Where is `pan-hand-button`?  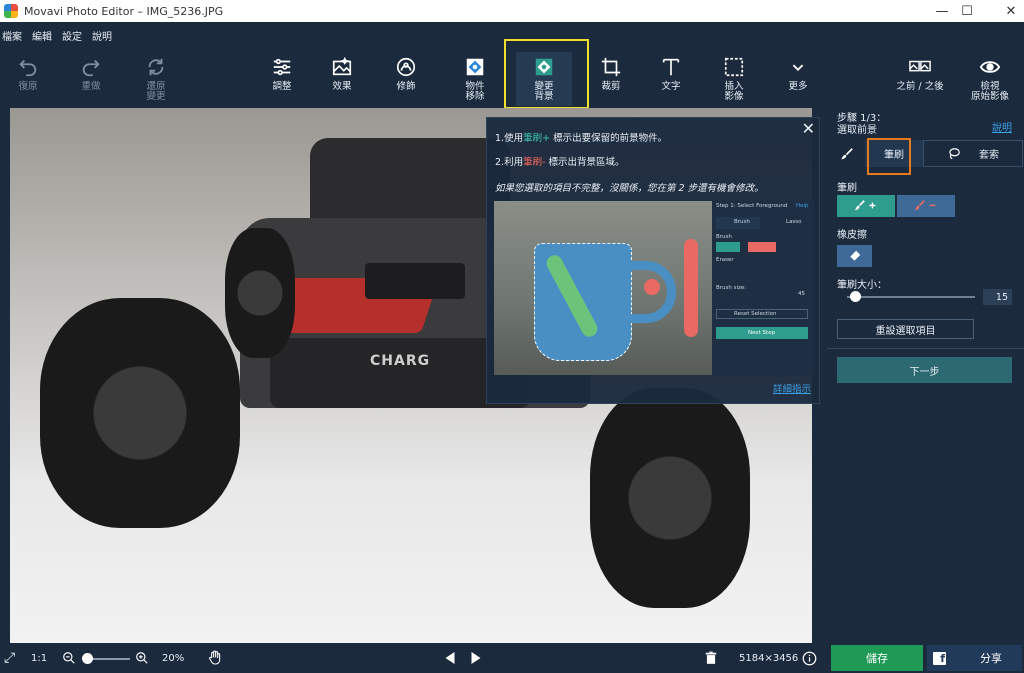
pan-hand-button is located at coordinates (215, 658).